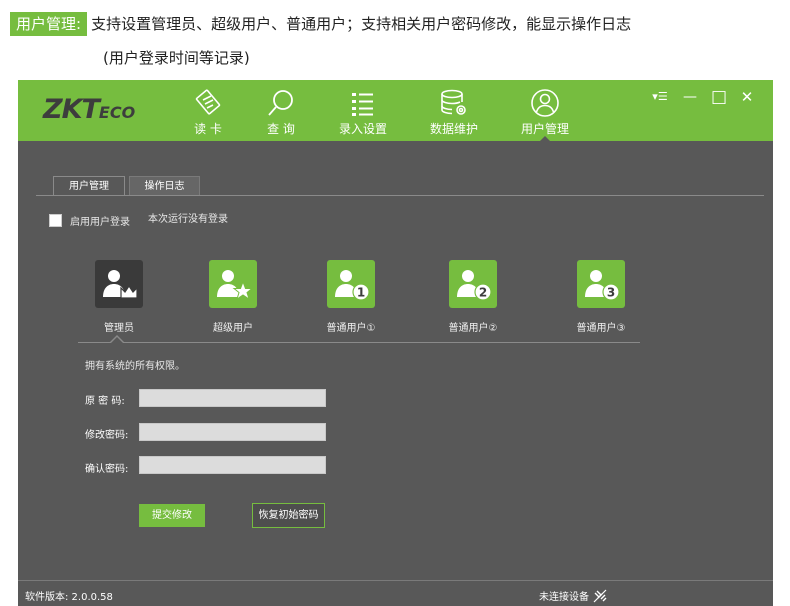 The image size is (790, 606). What do you see at coordinates (208, 102) in the screenshot?
I see `card-reader-icon` at bounding box center [208, 102].